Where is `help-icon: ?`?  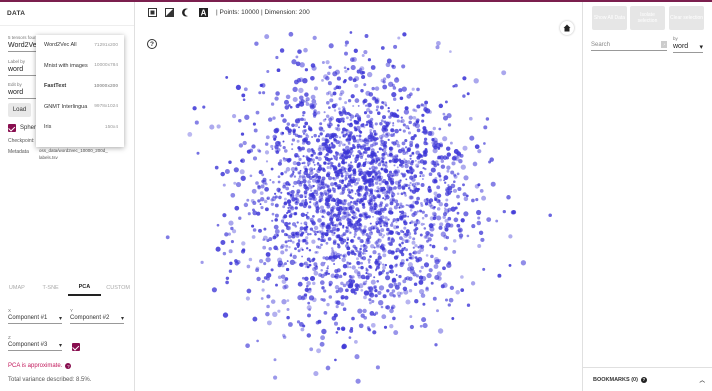
help-icon: ? is located at coordinates (643, 379).